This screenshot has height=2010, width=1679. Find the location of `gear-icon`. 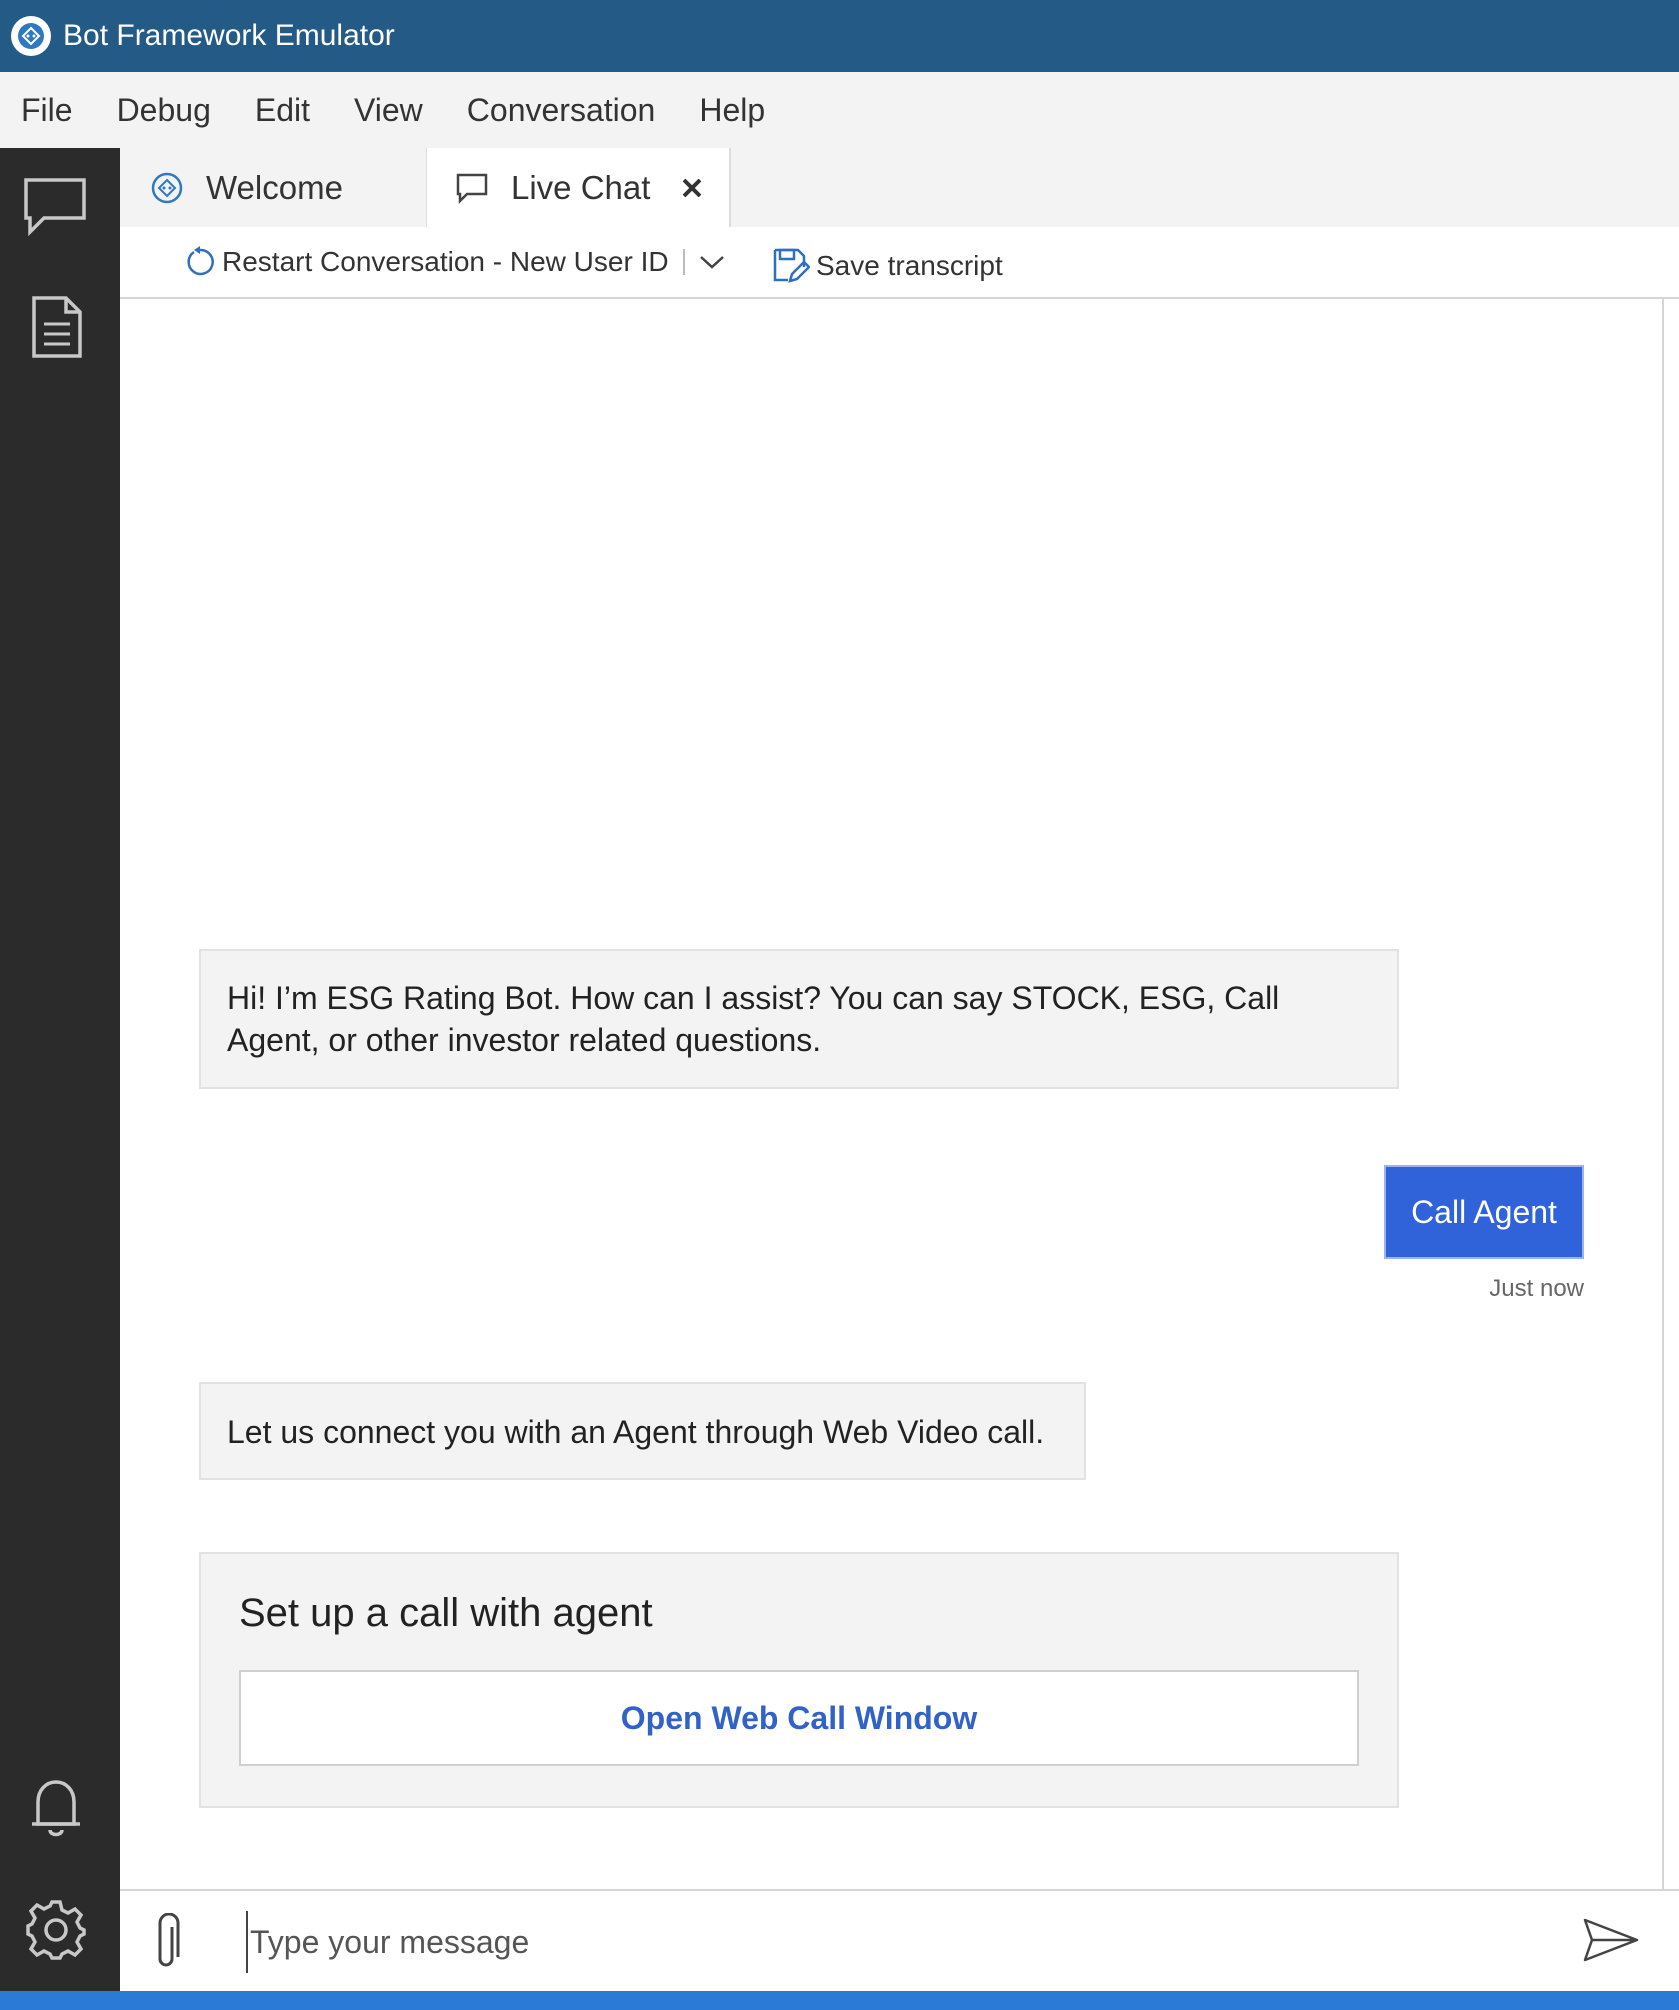

gear-icon is located at coordinates (56, 1932).